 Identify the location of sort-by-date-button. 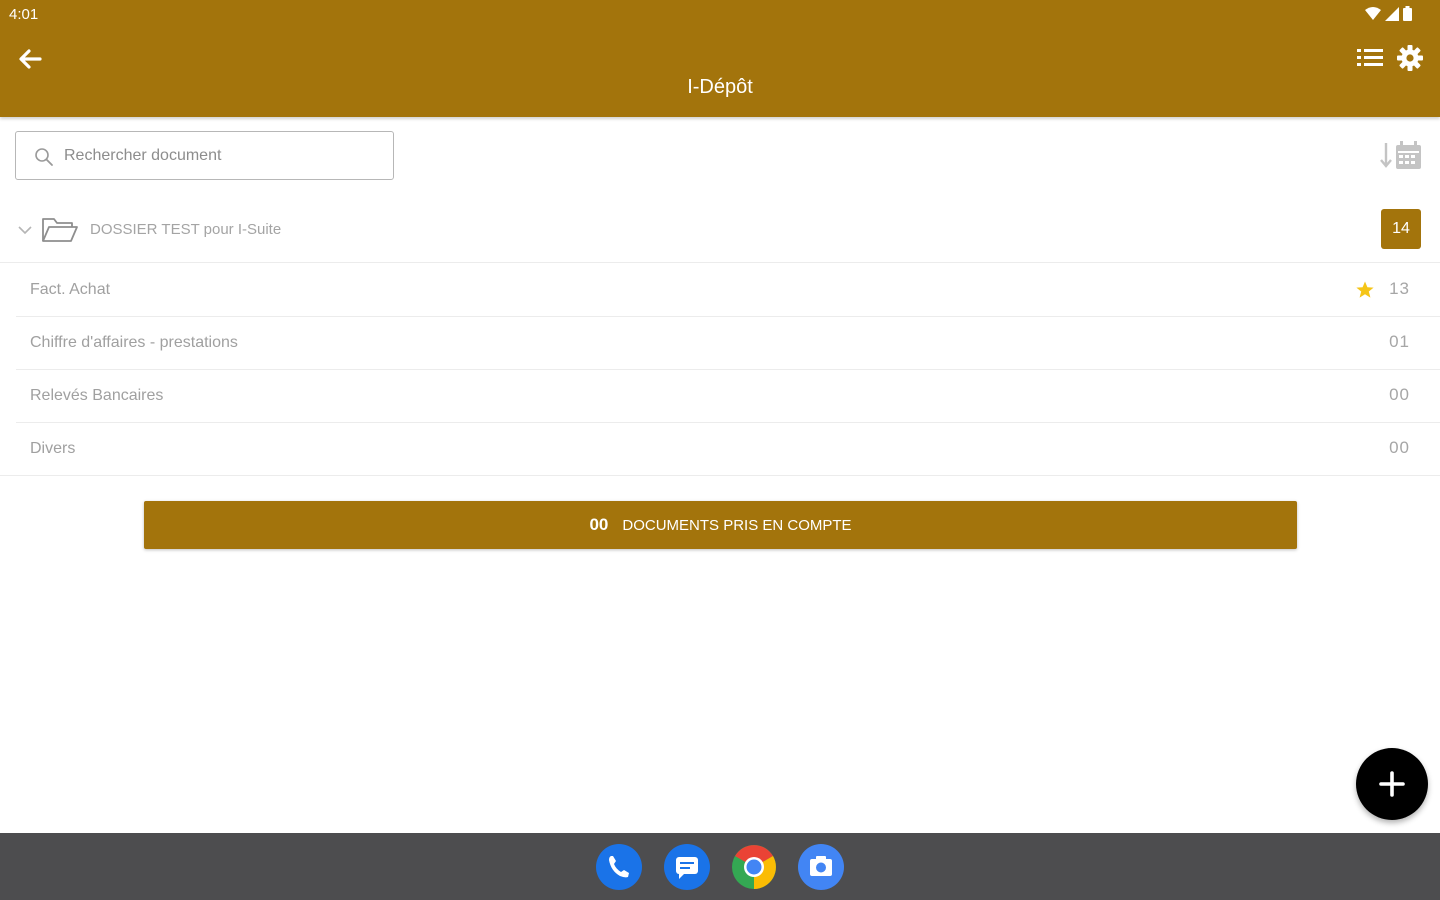
(1401, 156).